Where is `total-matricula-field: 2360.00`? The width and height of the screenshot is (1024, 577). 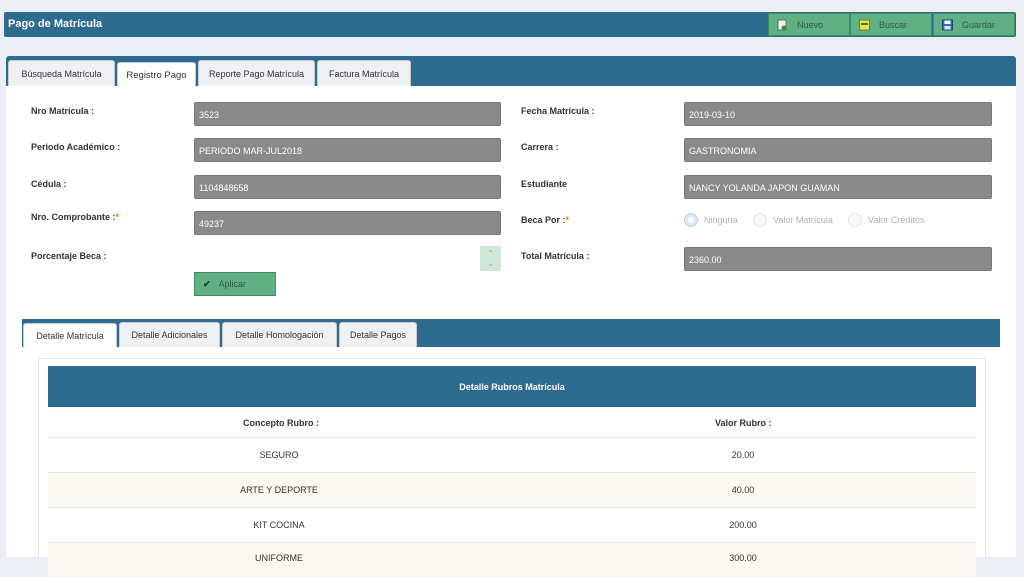 total-matricula-field: 2360.00 is located at coordinates (838, 259).